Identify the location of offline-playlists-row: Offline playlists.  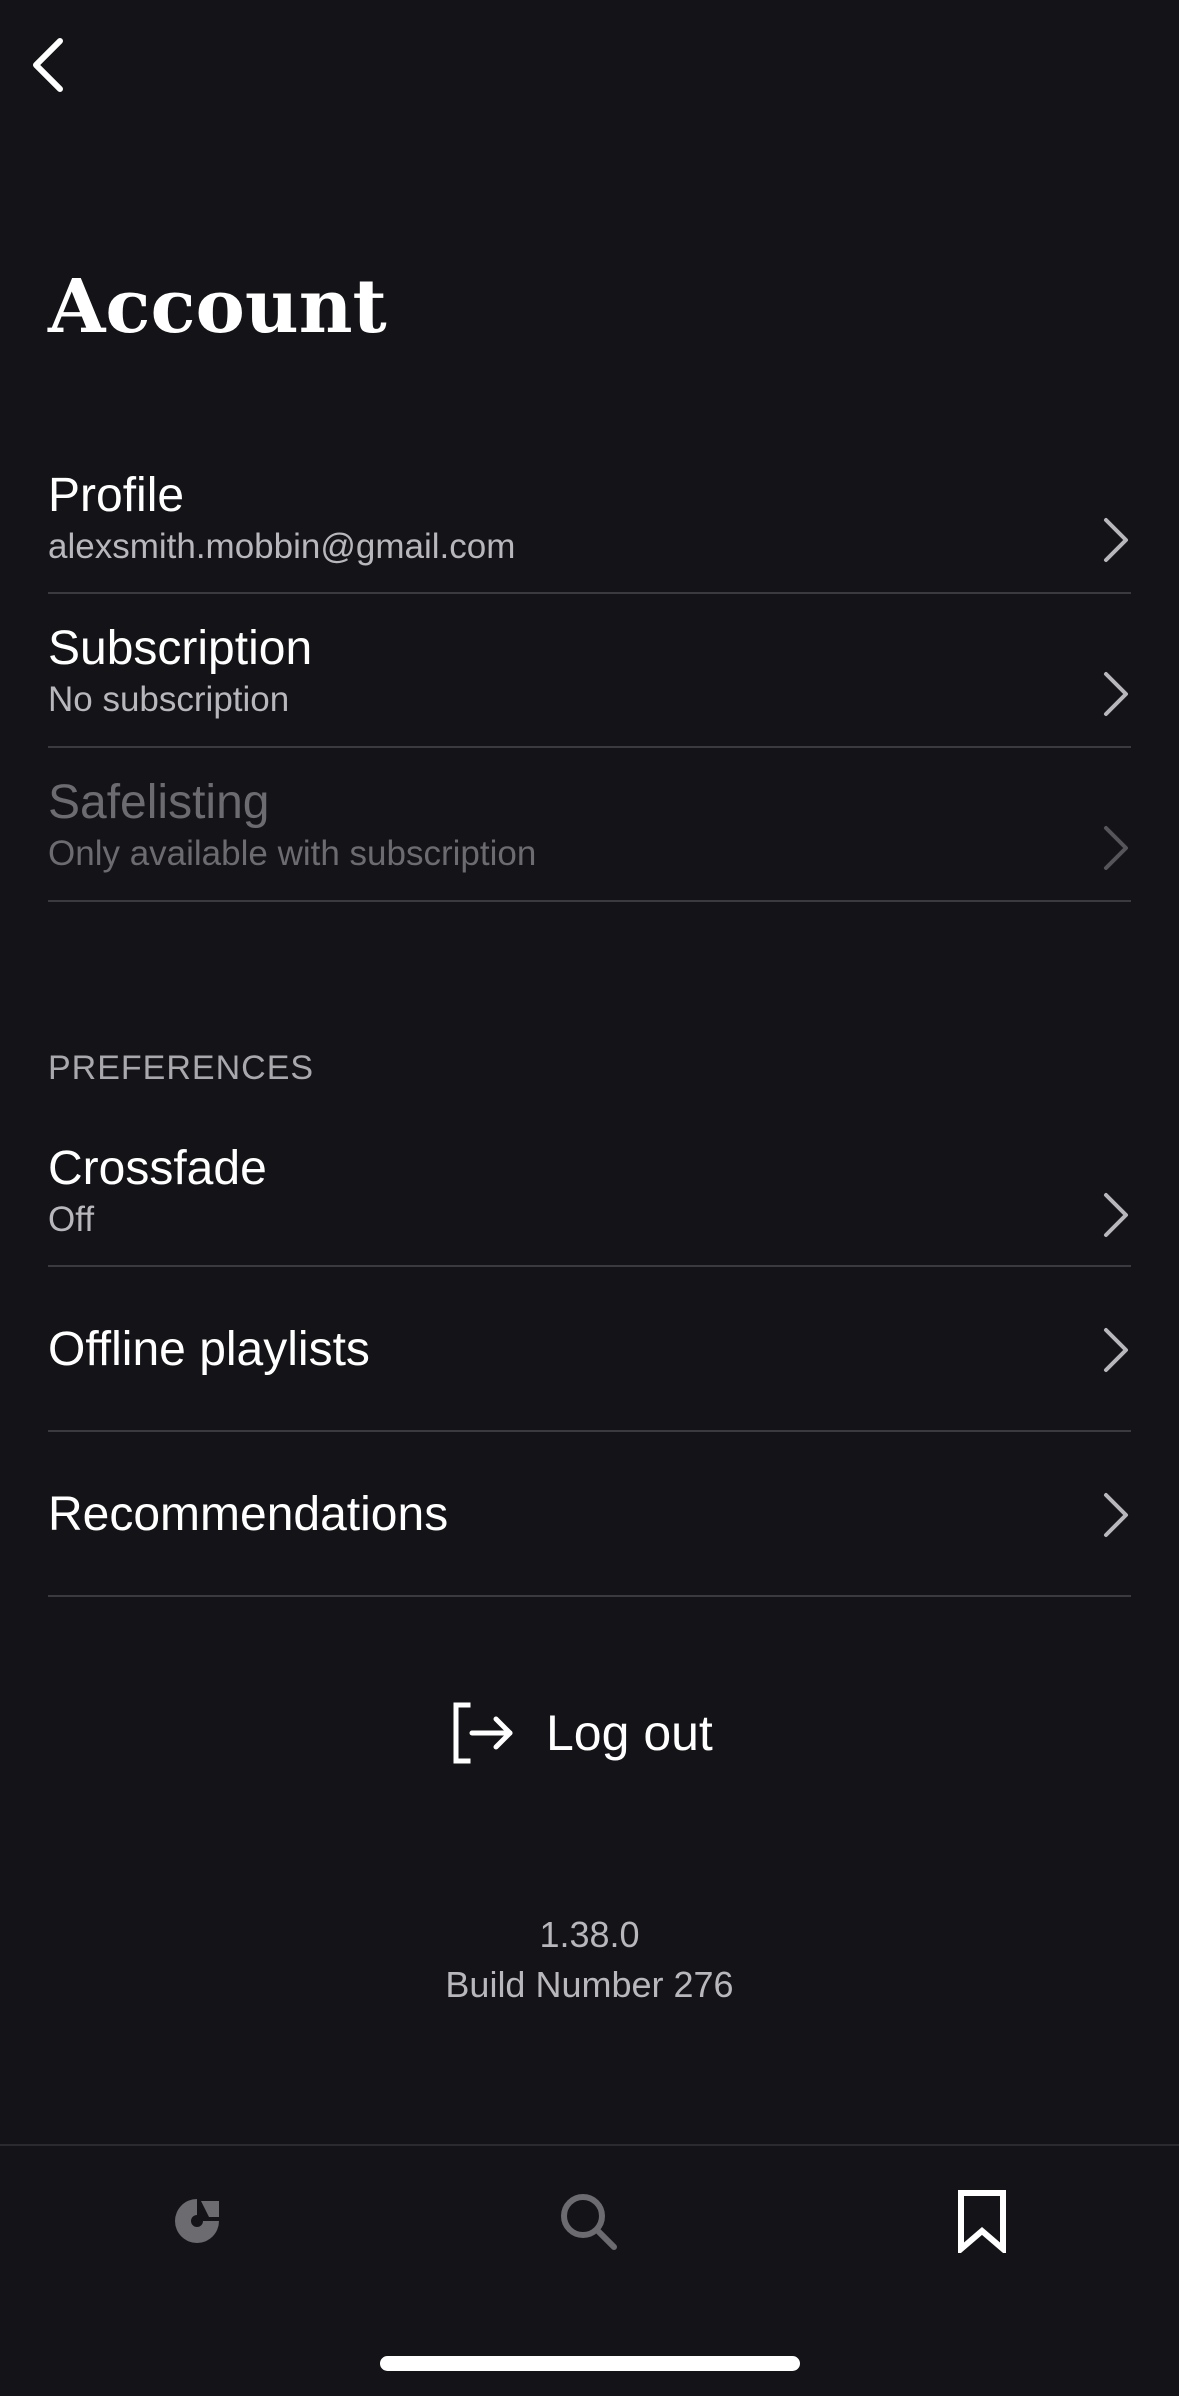
(589, 1349).